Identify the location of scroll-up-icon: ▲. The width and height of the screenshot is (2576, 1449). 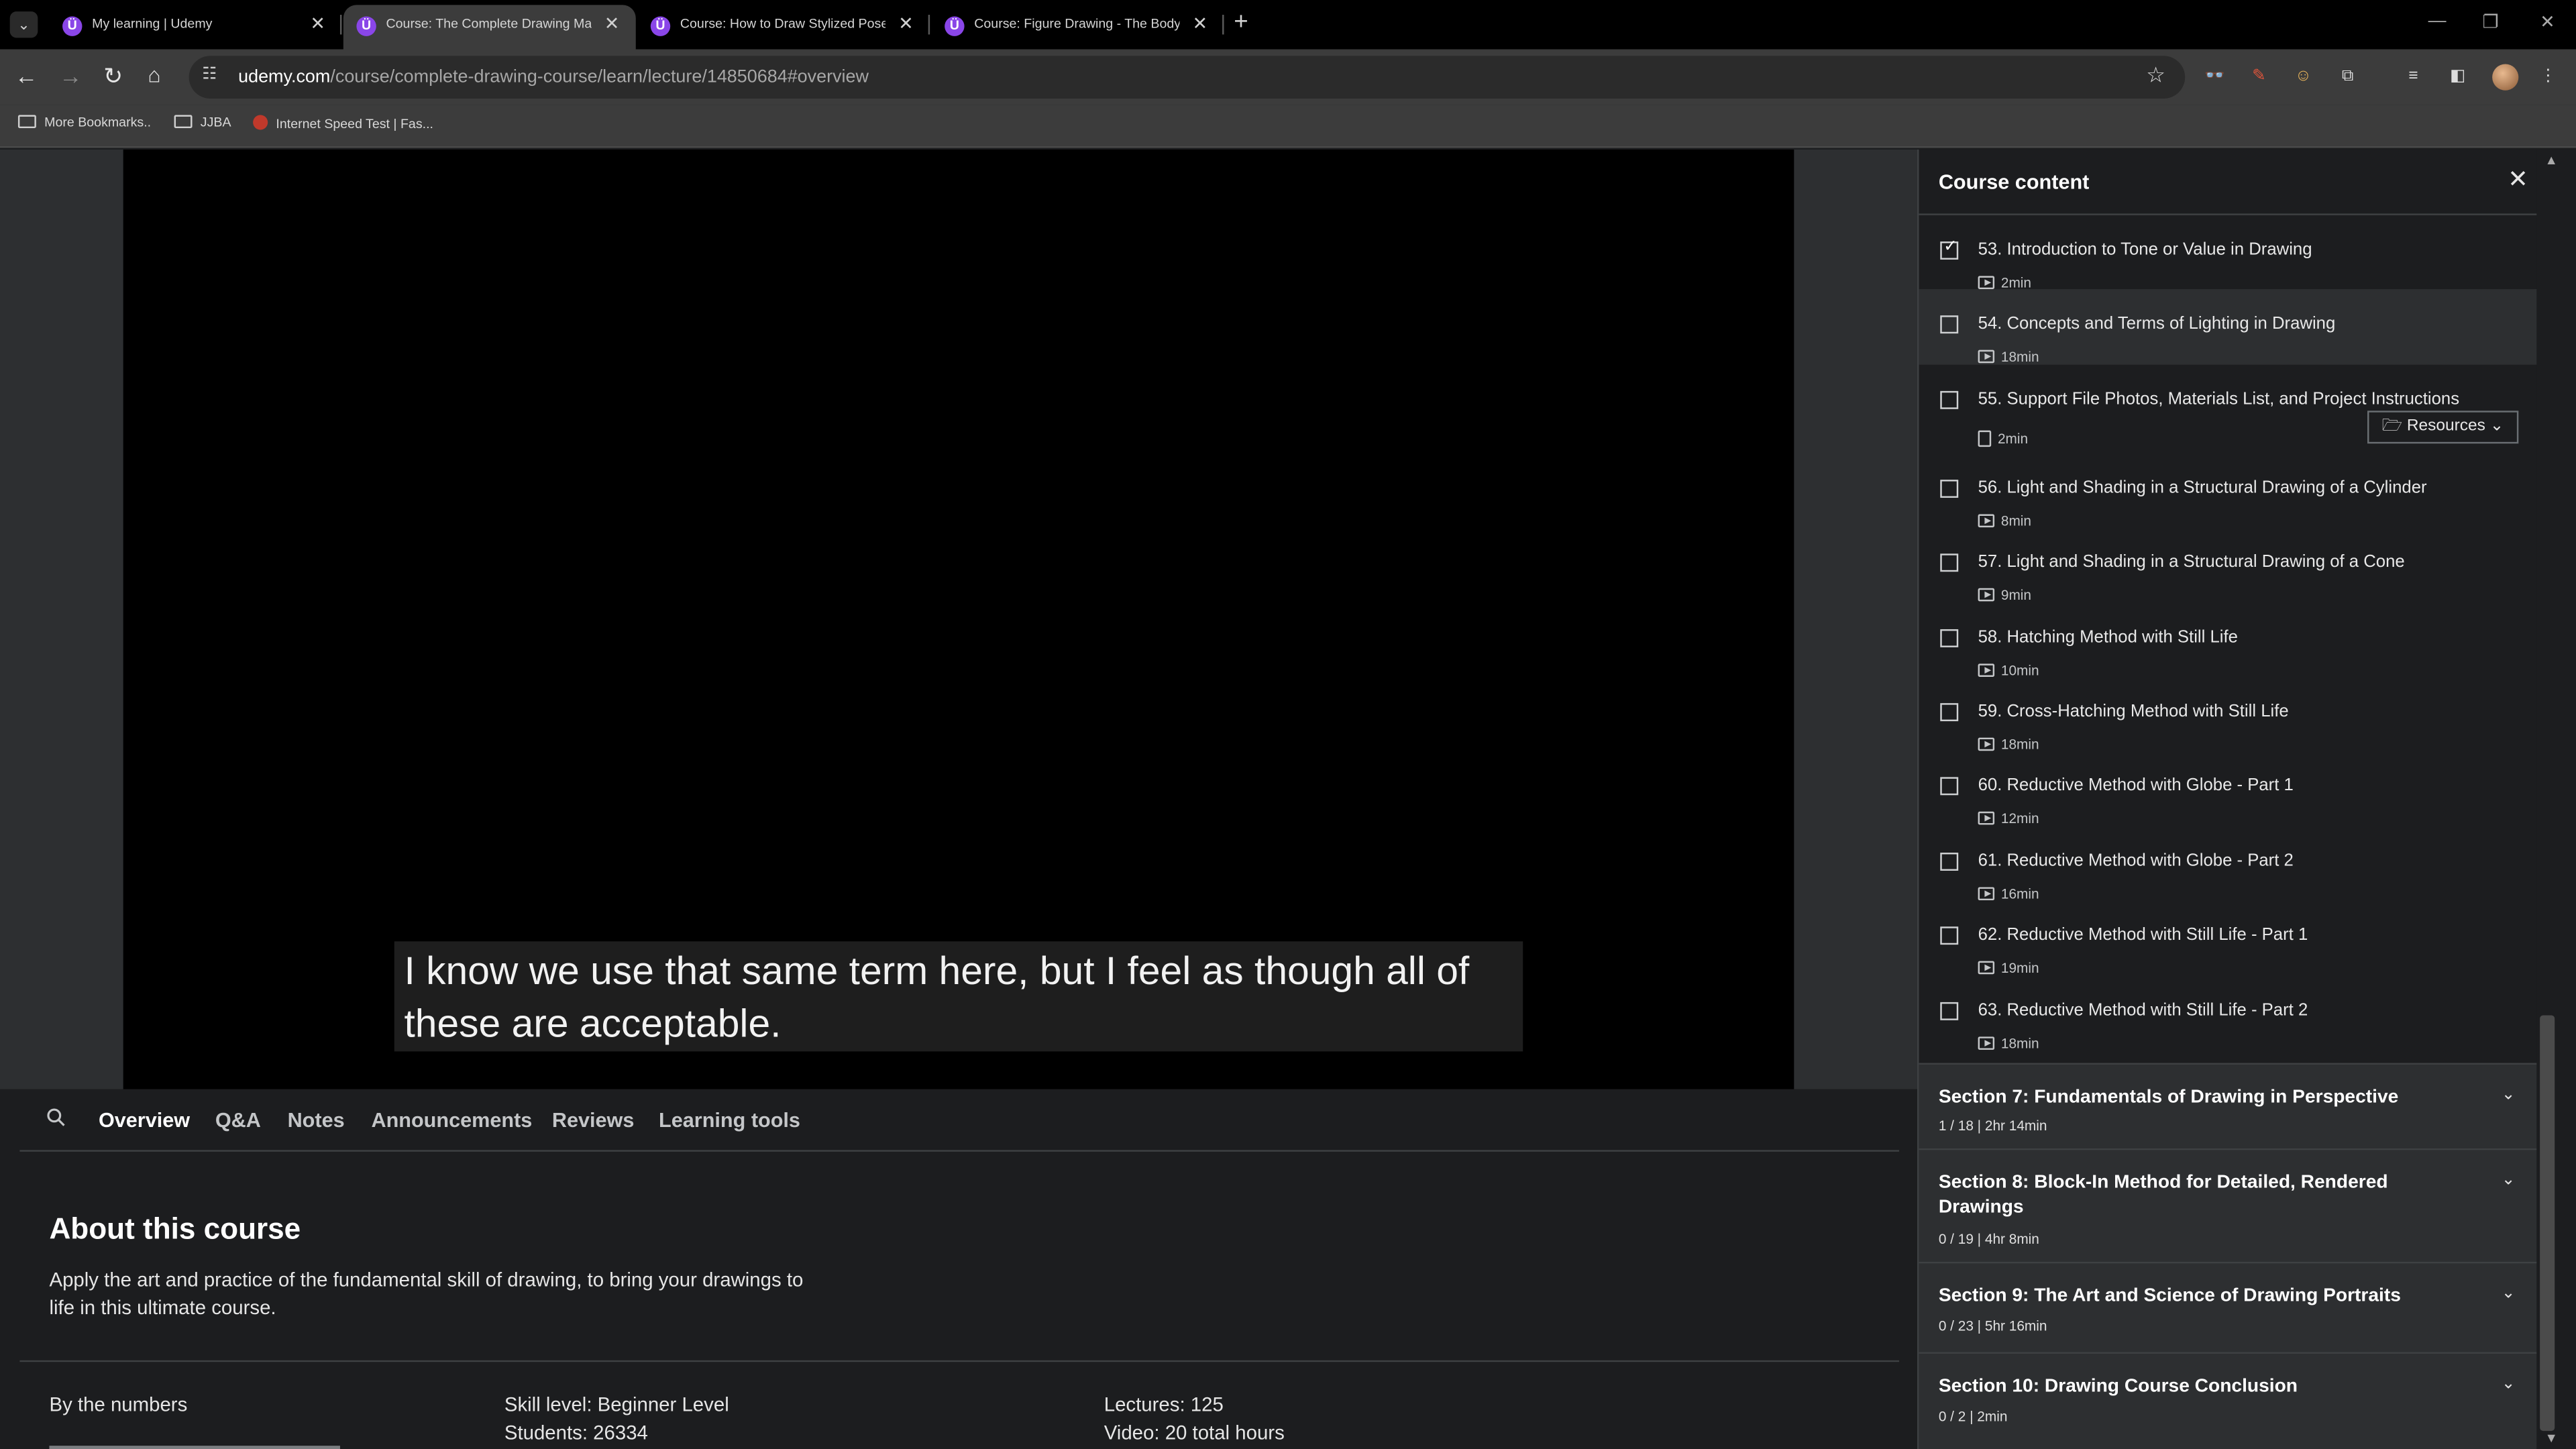
(2551, 160).